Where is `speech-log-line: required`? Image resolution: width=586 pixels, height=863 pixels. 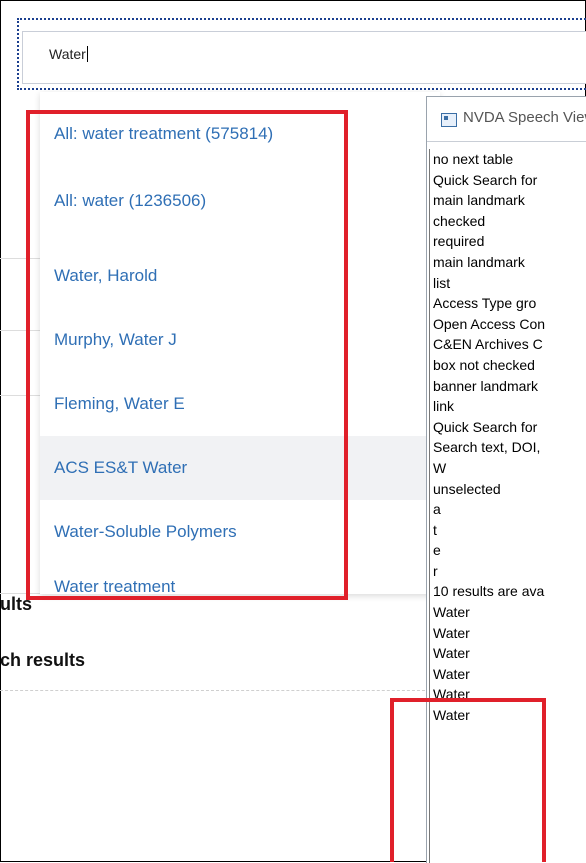
speech-log-line: required is located at coordinates (459, 241).